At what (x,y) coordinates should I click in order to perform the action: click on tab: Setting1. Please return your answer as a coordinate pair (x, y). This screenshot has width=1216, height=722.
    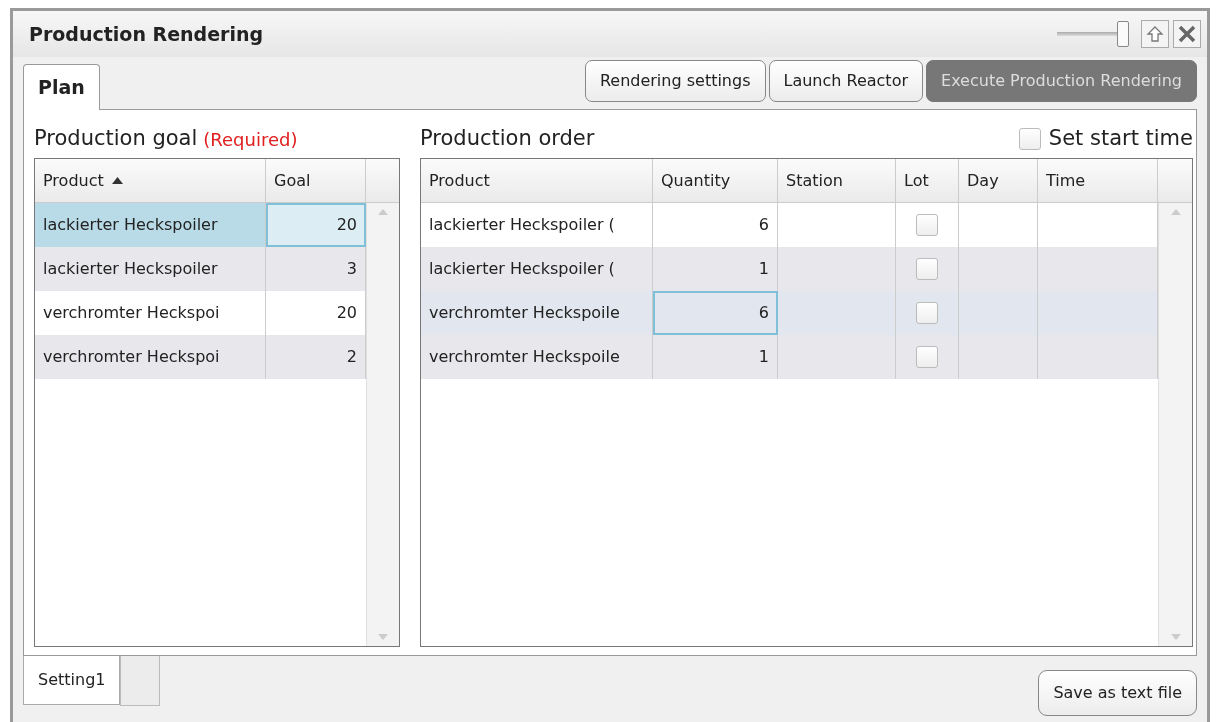
    Looking at the image, I should click on (72, 680).